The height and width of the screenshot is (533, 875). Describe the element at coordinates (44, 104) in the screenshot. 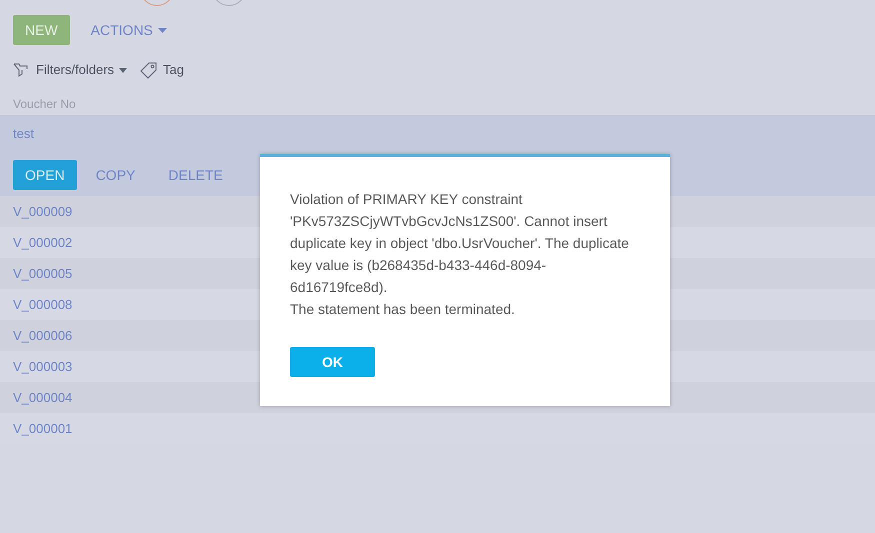

I see `column-header: Voucher No` at that location.